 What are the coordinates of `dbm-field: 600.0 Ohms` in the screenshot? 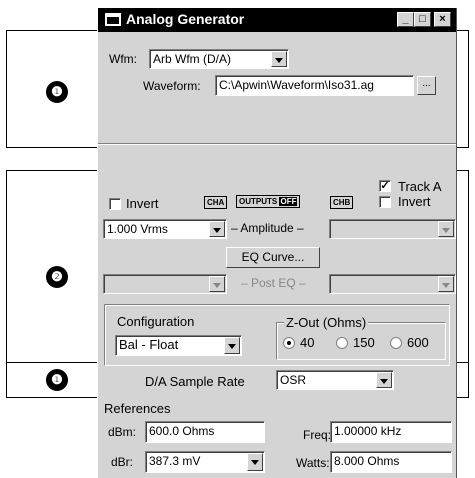 It's located at (205, 432).